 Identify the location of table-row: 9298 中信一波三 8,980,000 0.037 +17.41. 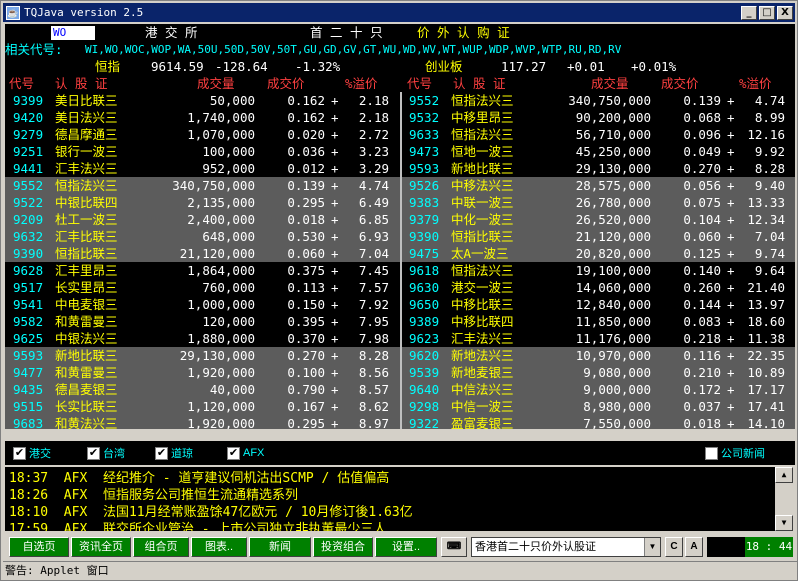
(400, 406).